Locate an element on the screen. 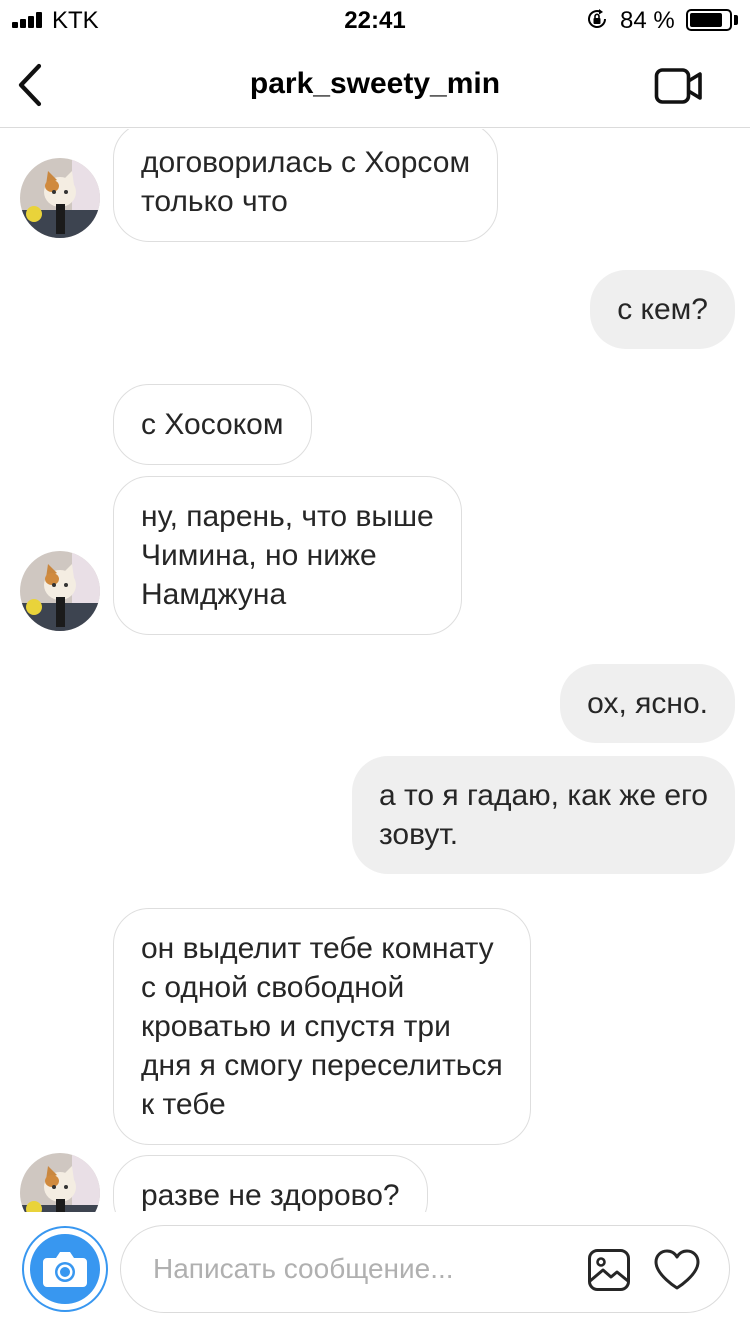  video-call-icon is located at coordinates (679, 86).